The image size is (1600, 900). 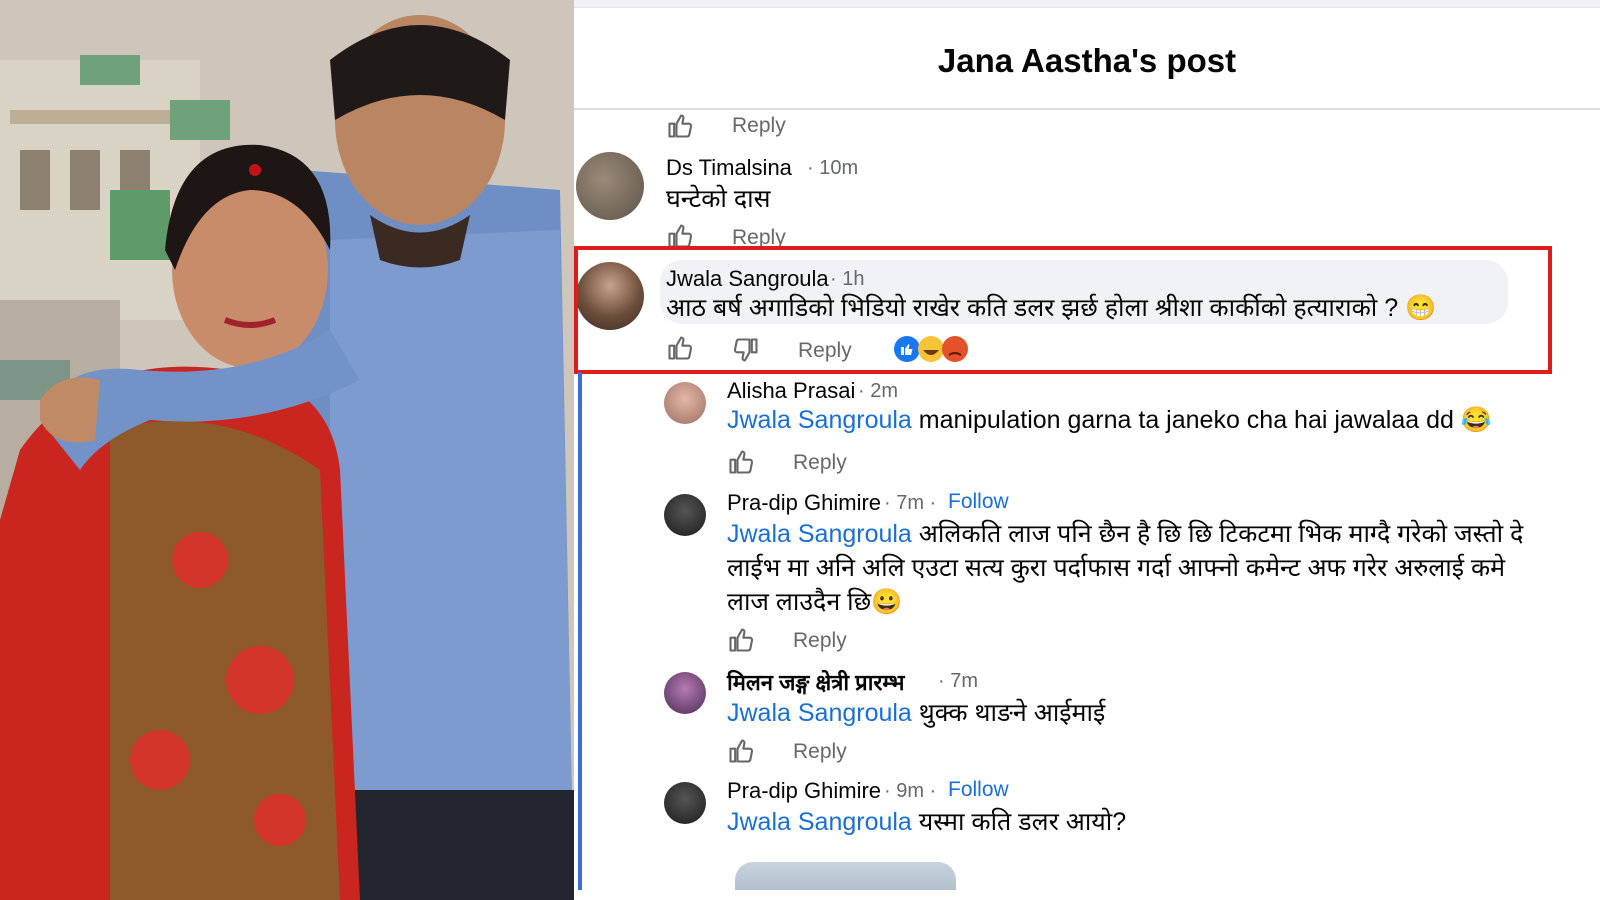 What do you see at coordinates (1087, 895) in the screenshot?
I see `bottom-edge` at bounding box center [1087, 895].